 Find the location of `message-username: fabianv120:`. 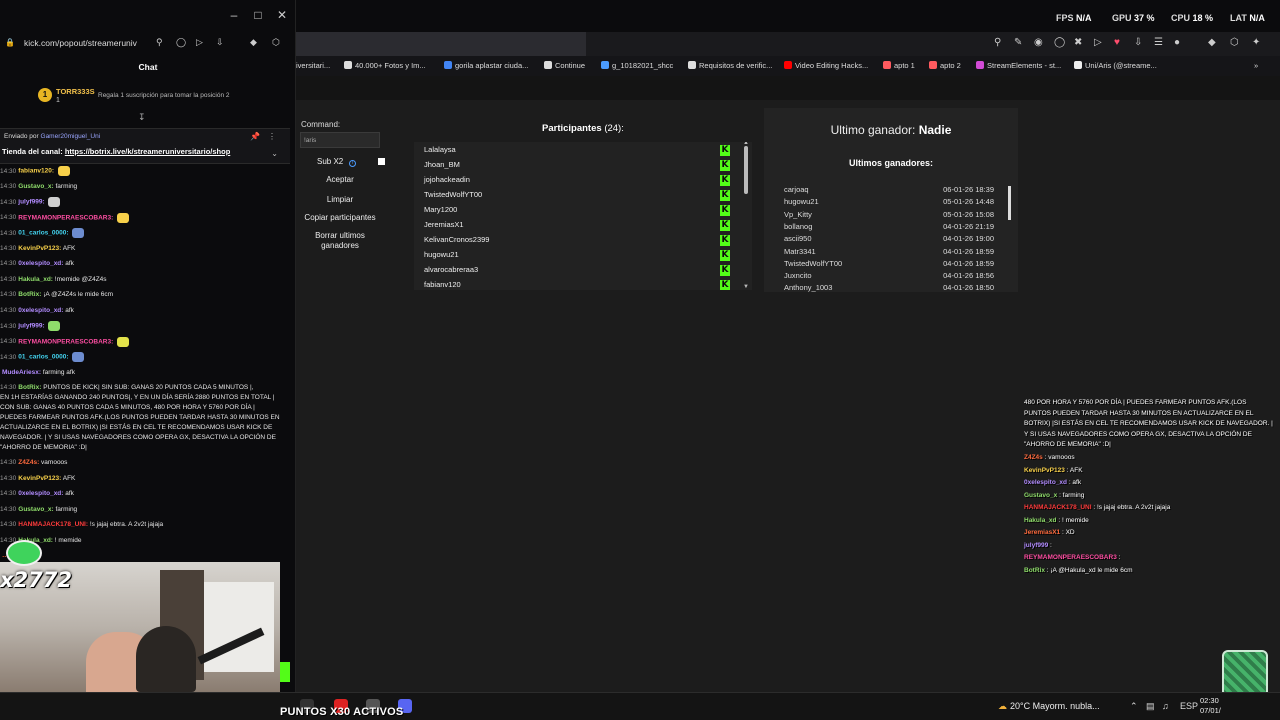

message-username: fabianv120: is located at coordinates (36, 171).